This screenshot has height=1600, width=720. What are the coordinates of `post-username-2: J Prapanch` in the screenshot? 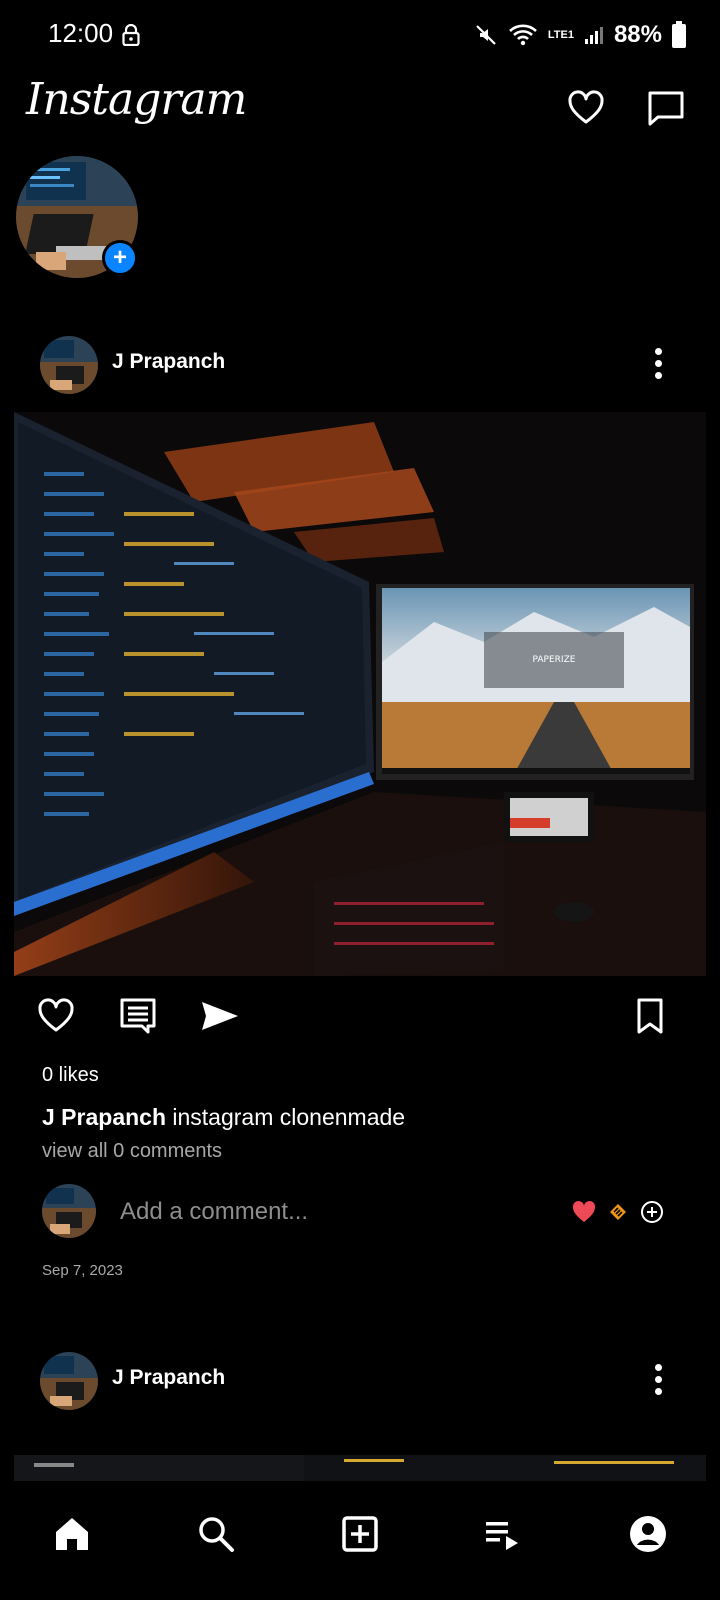 It's located at (168, 1378).